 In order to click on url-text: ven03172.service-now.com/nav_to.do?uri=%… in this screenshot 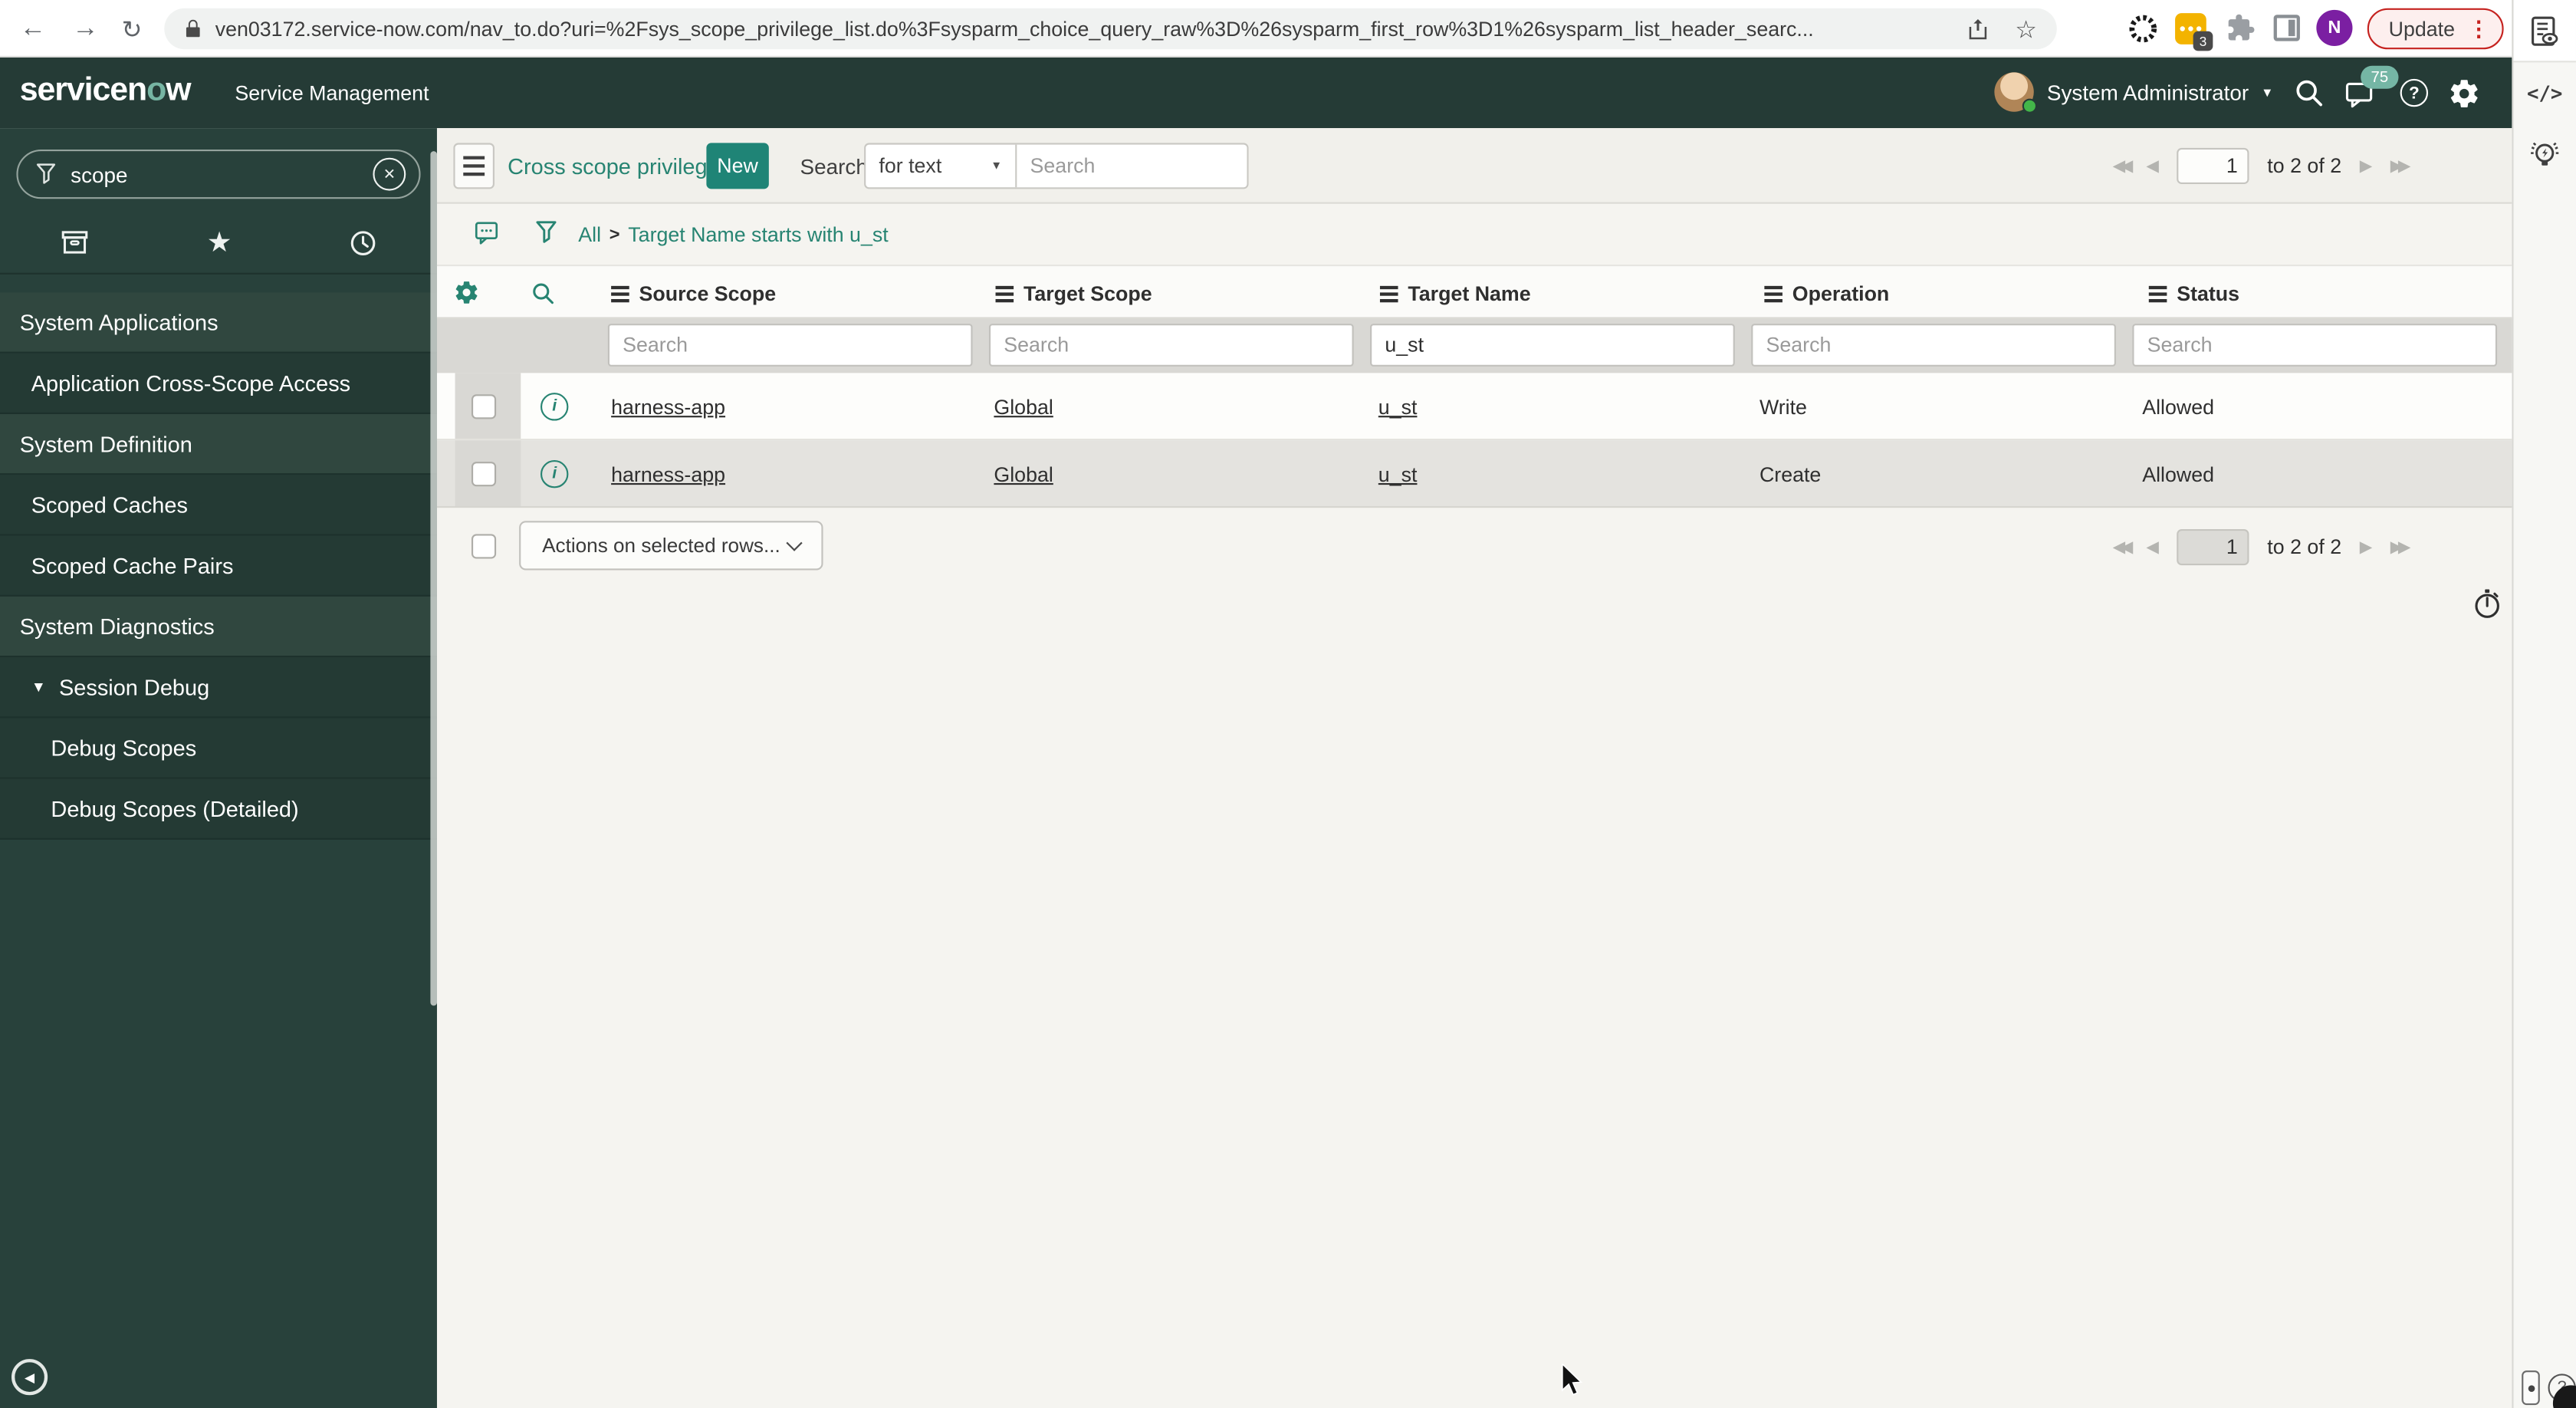, I will do `click(1015, 29)`.